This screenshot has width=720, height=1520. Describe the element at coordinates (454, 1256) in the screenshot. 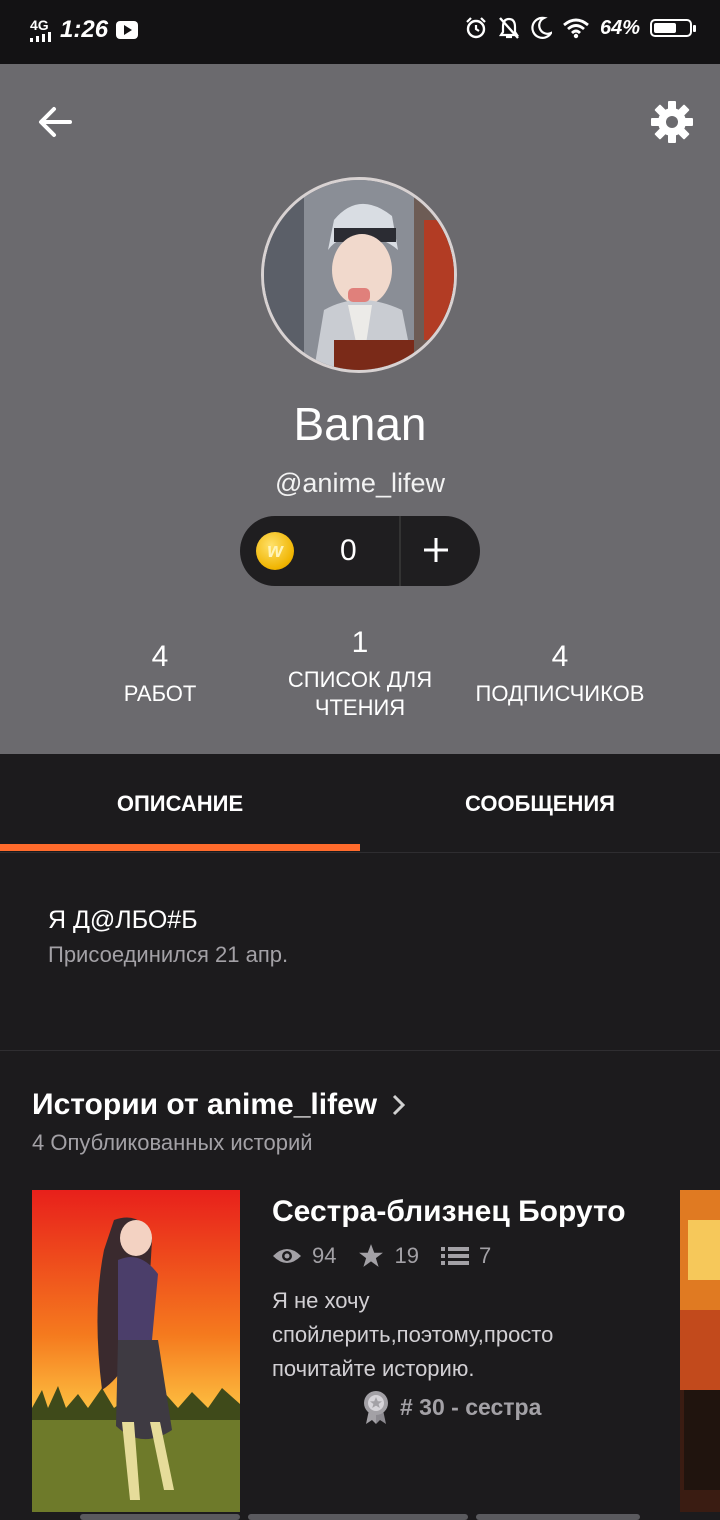

I see `list-icon` at that location.